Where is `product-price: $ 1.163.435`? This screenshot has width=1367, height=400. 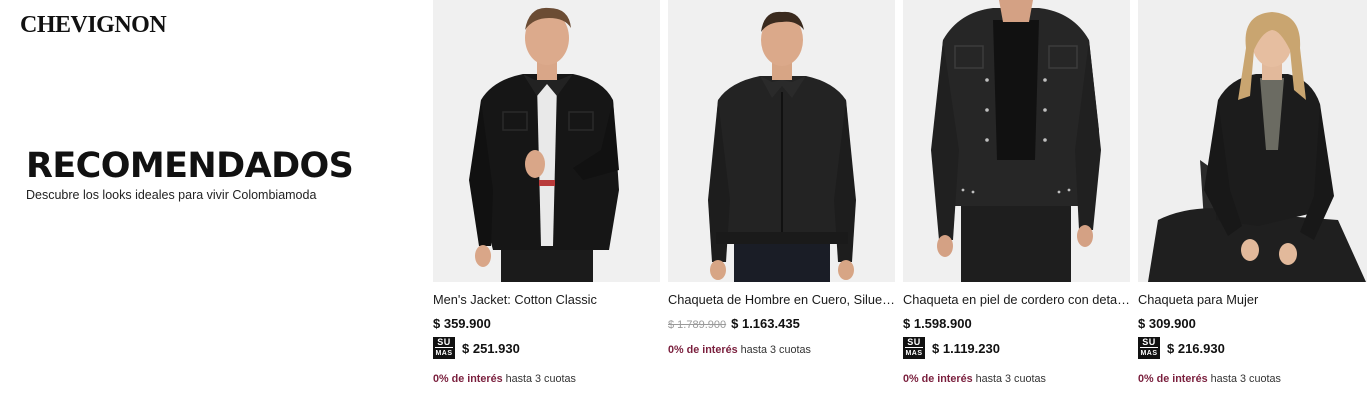 product-price: $ 1.163.435 is located at coordinates (765, 323).